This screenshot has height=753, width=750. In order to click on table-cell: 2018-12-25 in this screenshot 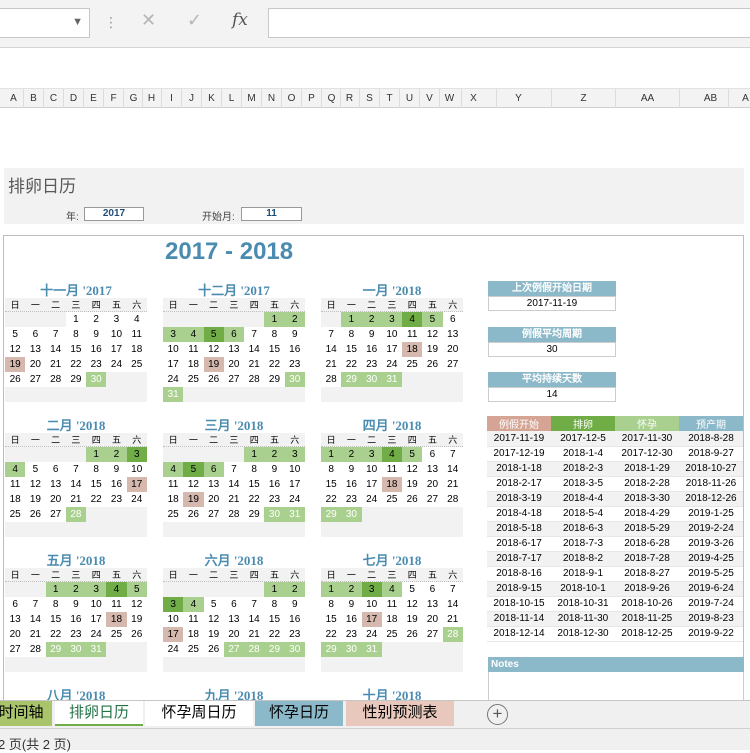, I will do `click(647, 634)`.